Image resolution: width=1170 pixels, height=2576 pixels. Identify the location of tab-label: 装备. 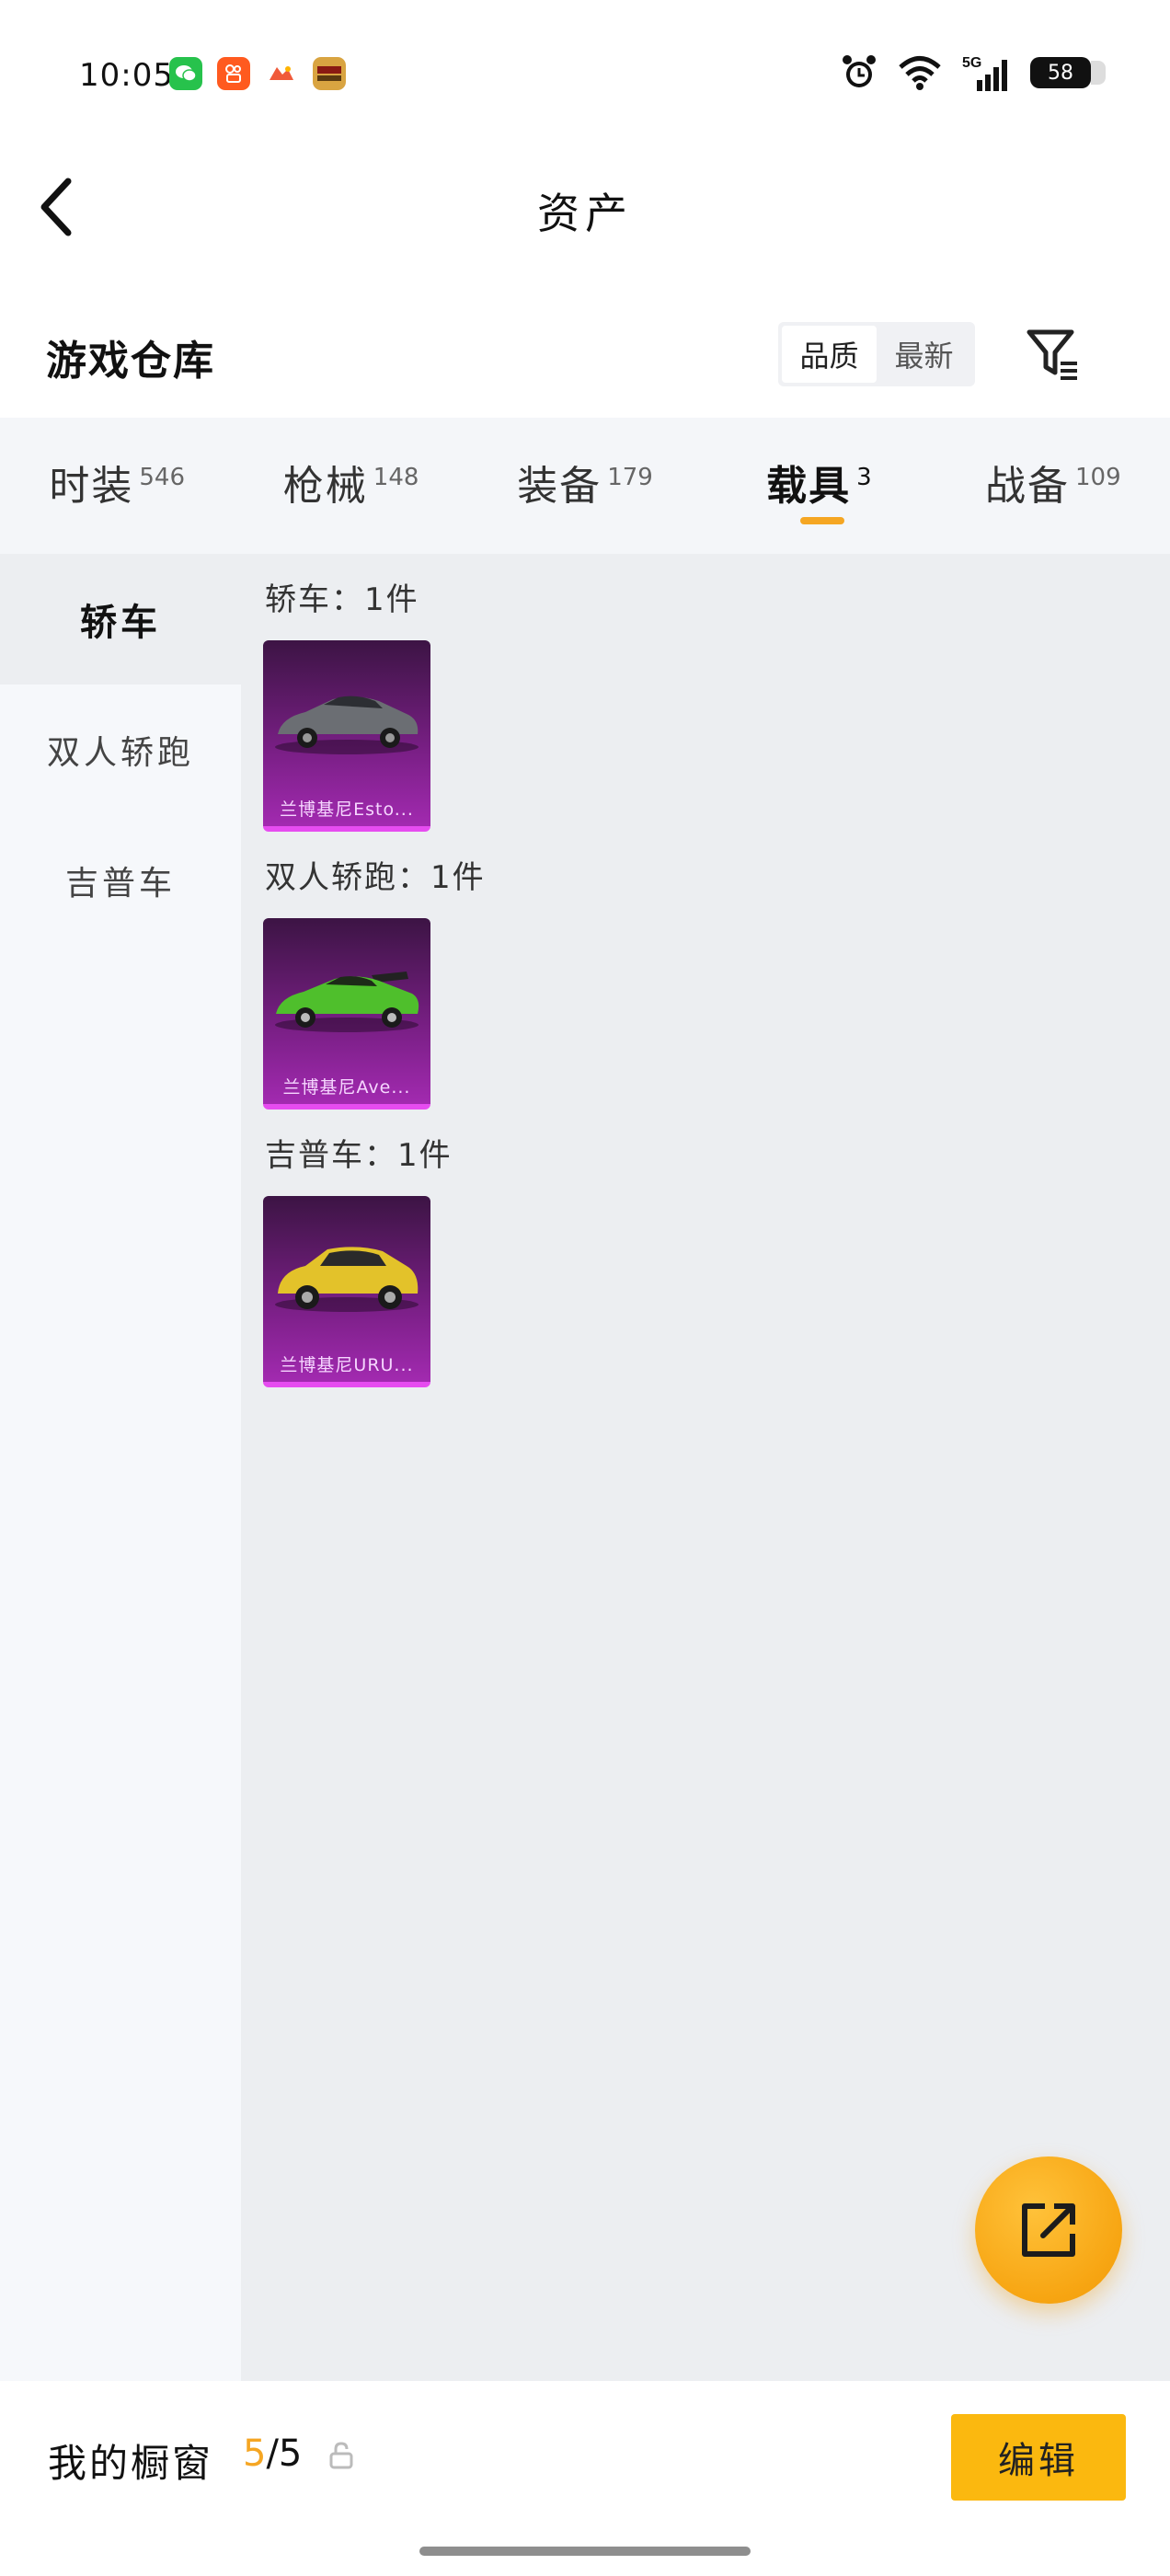
(559, 486).